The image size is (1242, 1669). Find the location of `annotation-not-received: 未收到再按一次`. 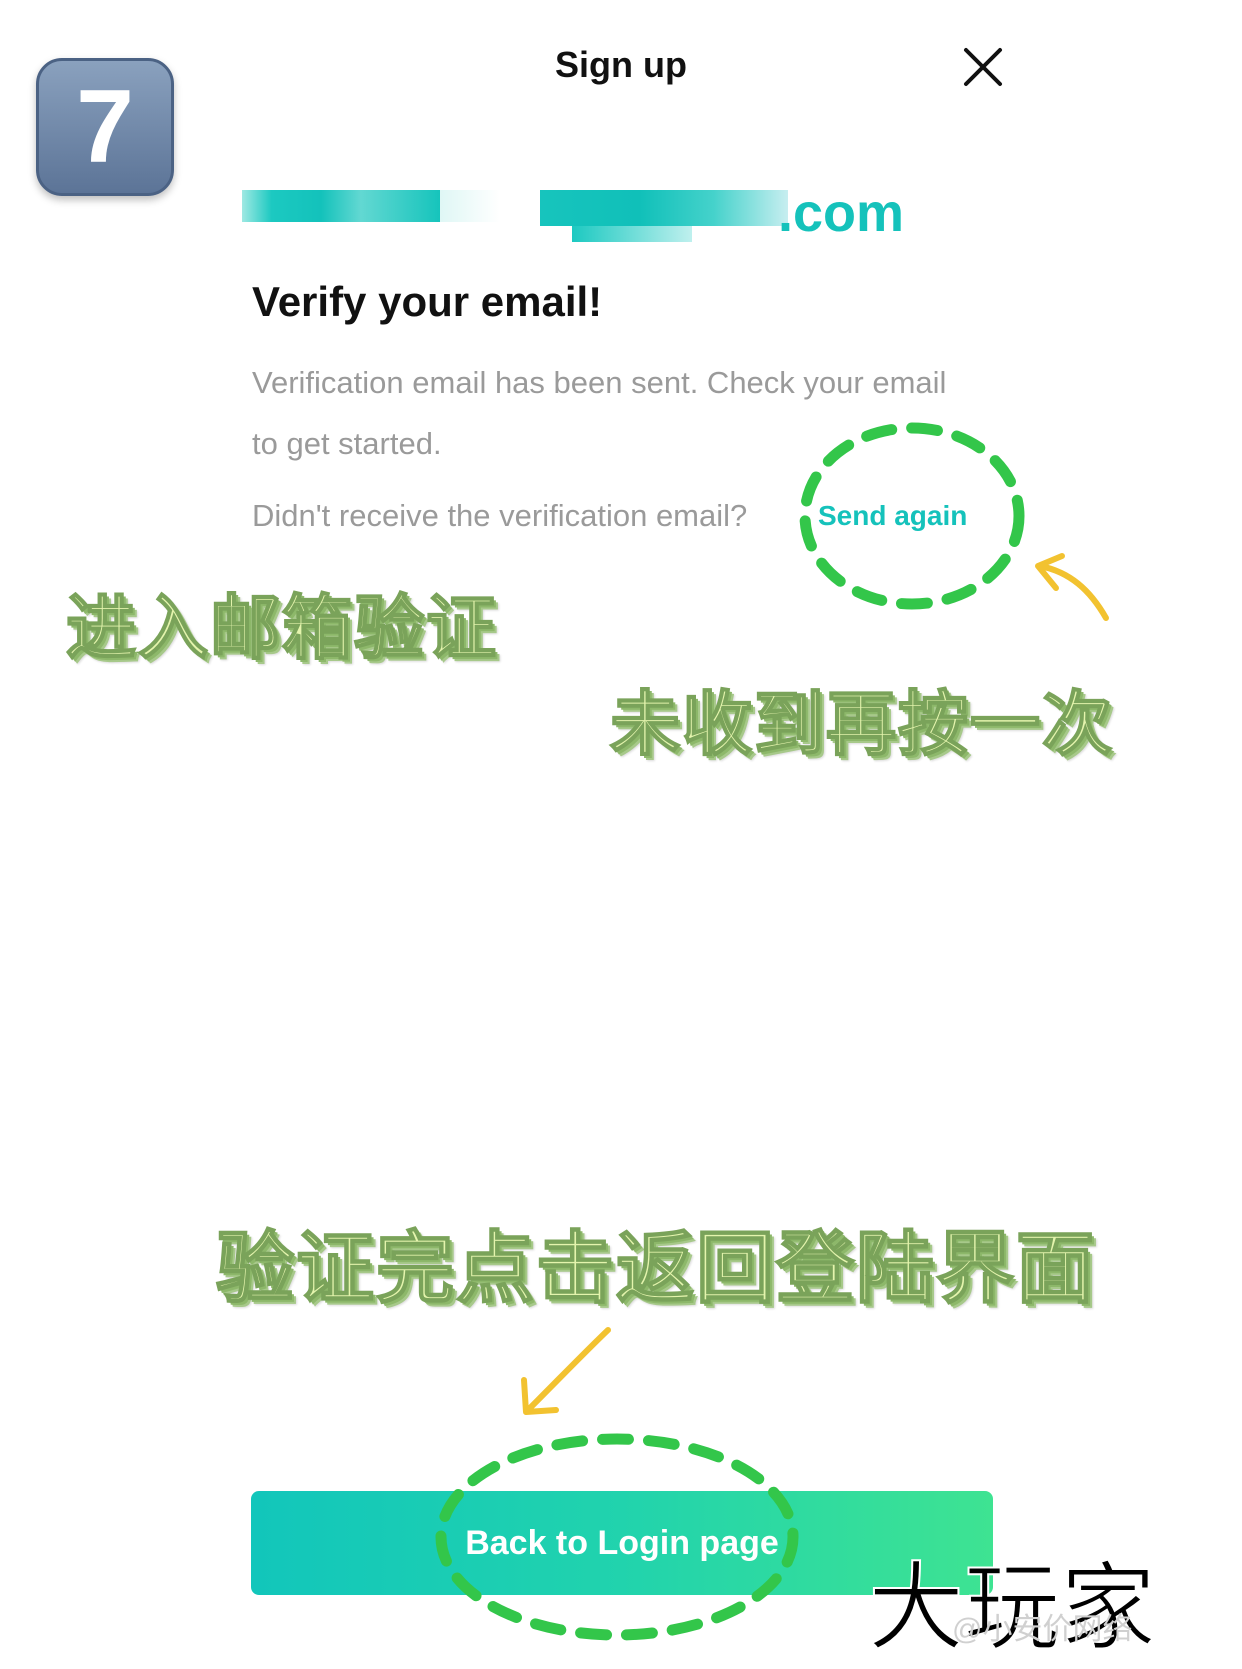

annotation-not-received: 未收到再按一次 is located at coordinates (861, 724).